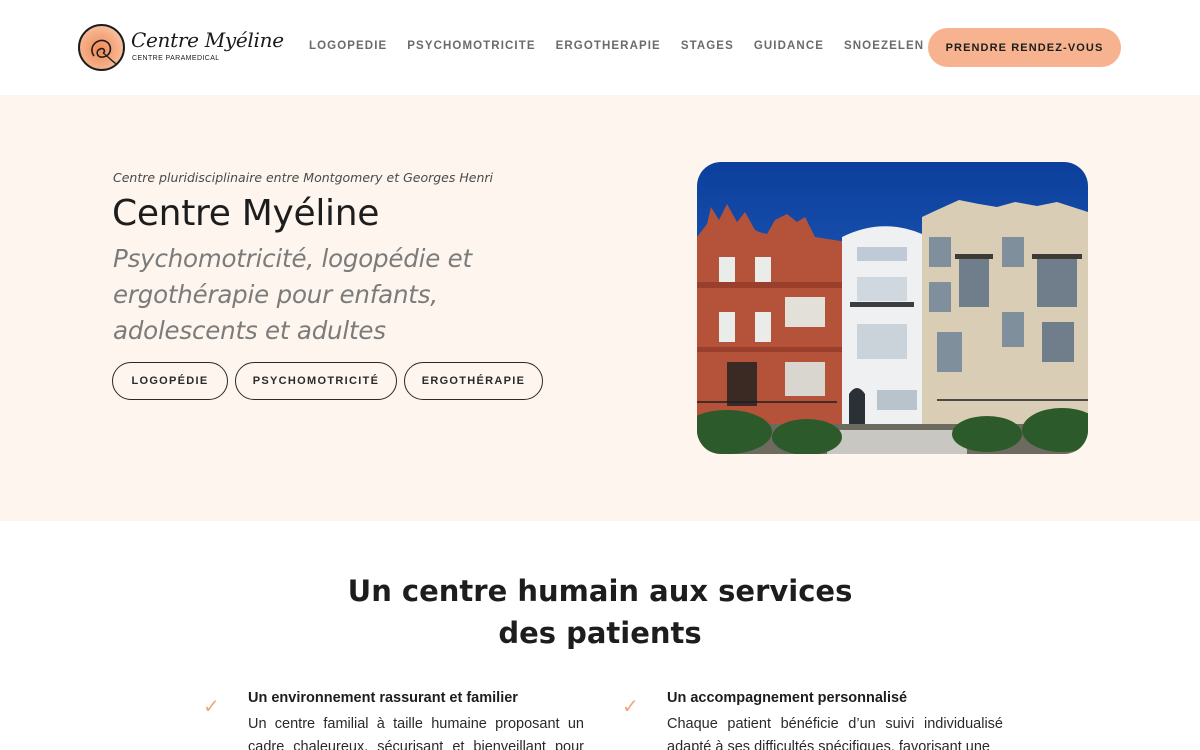 This screenshot has height=750, width=1200. I want to click on feature-title: Un environnement rassurant et familier, so click(383, 698).